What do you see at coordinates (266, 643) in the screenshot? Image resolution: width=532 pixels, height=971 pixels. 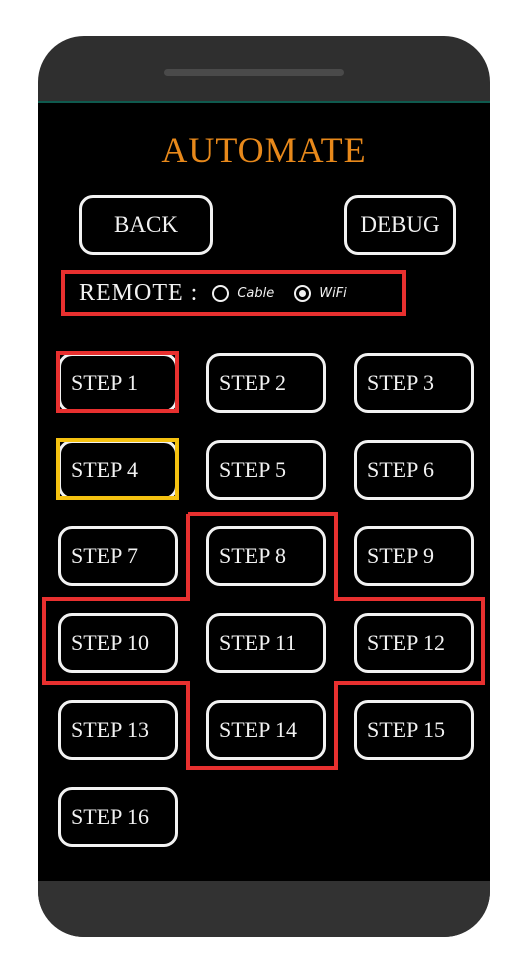 I see `step-11-button: STEP 11` at bounding box center [266, 643].